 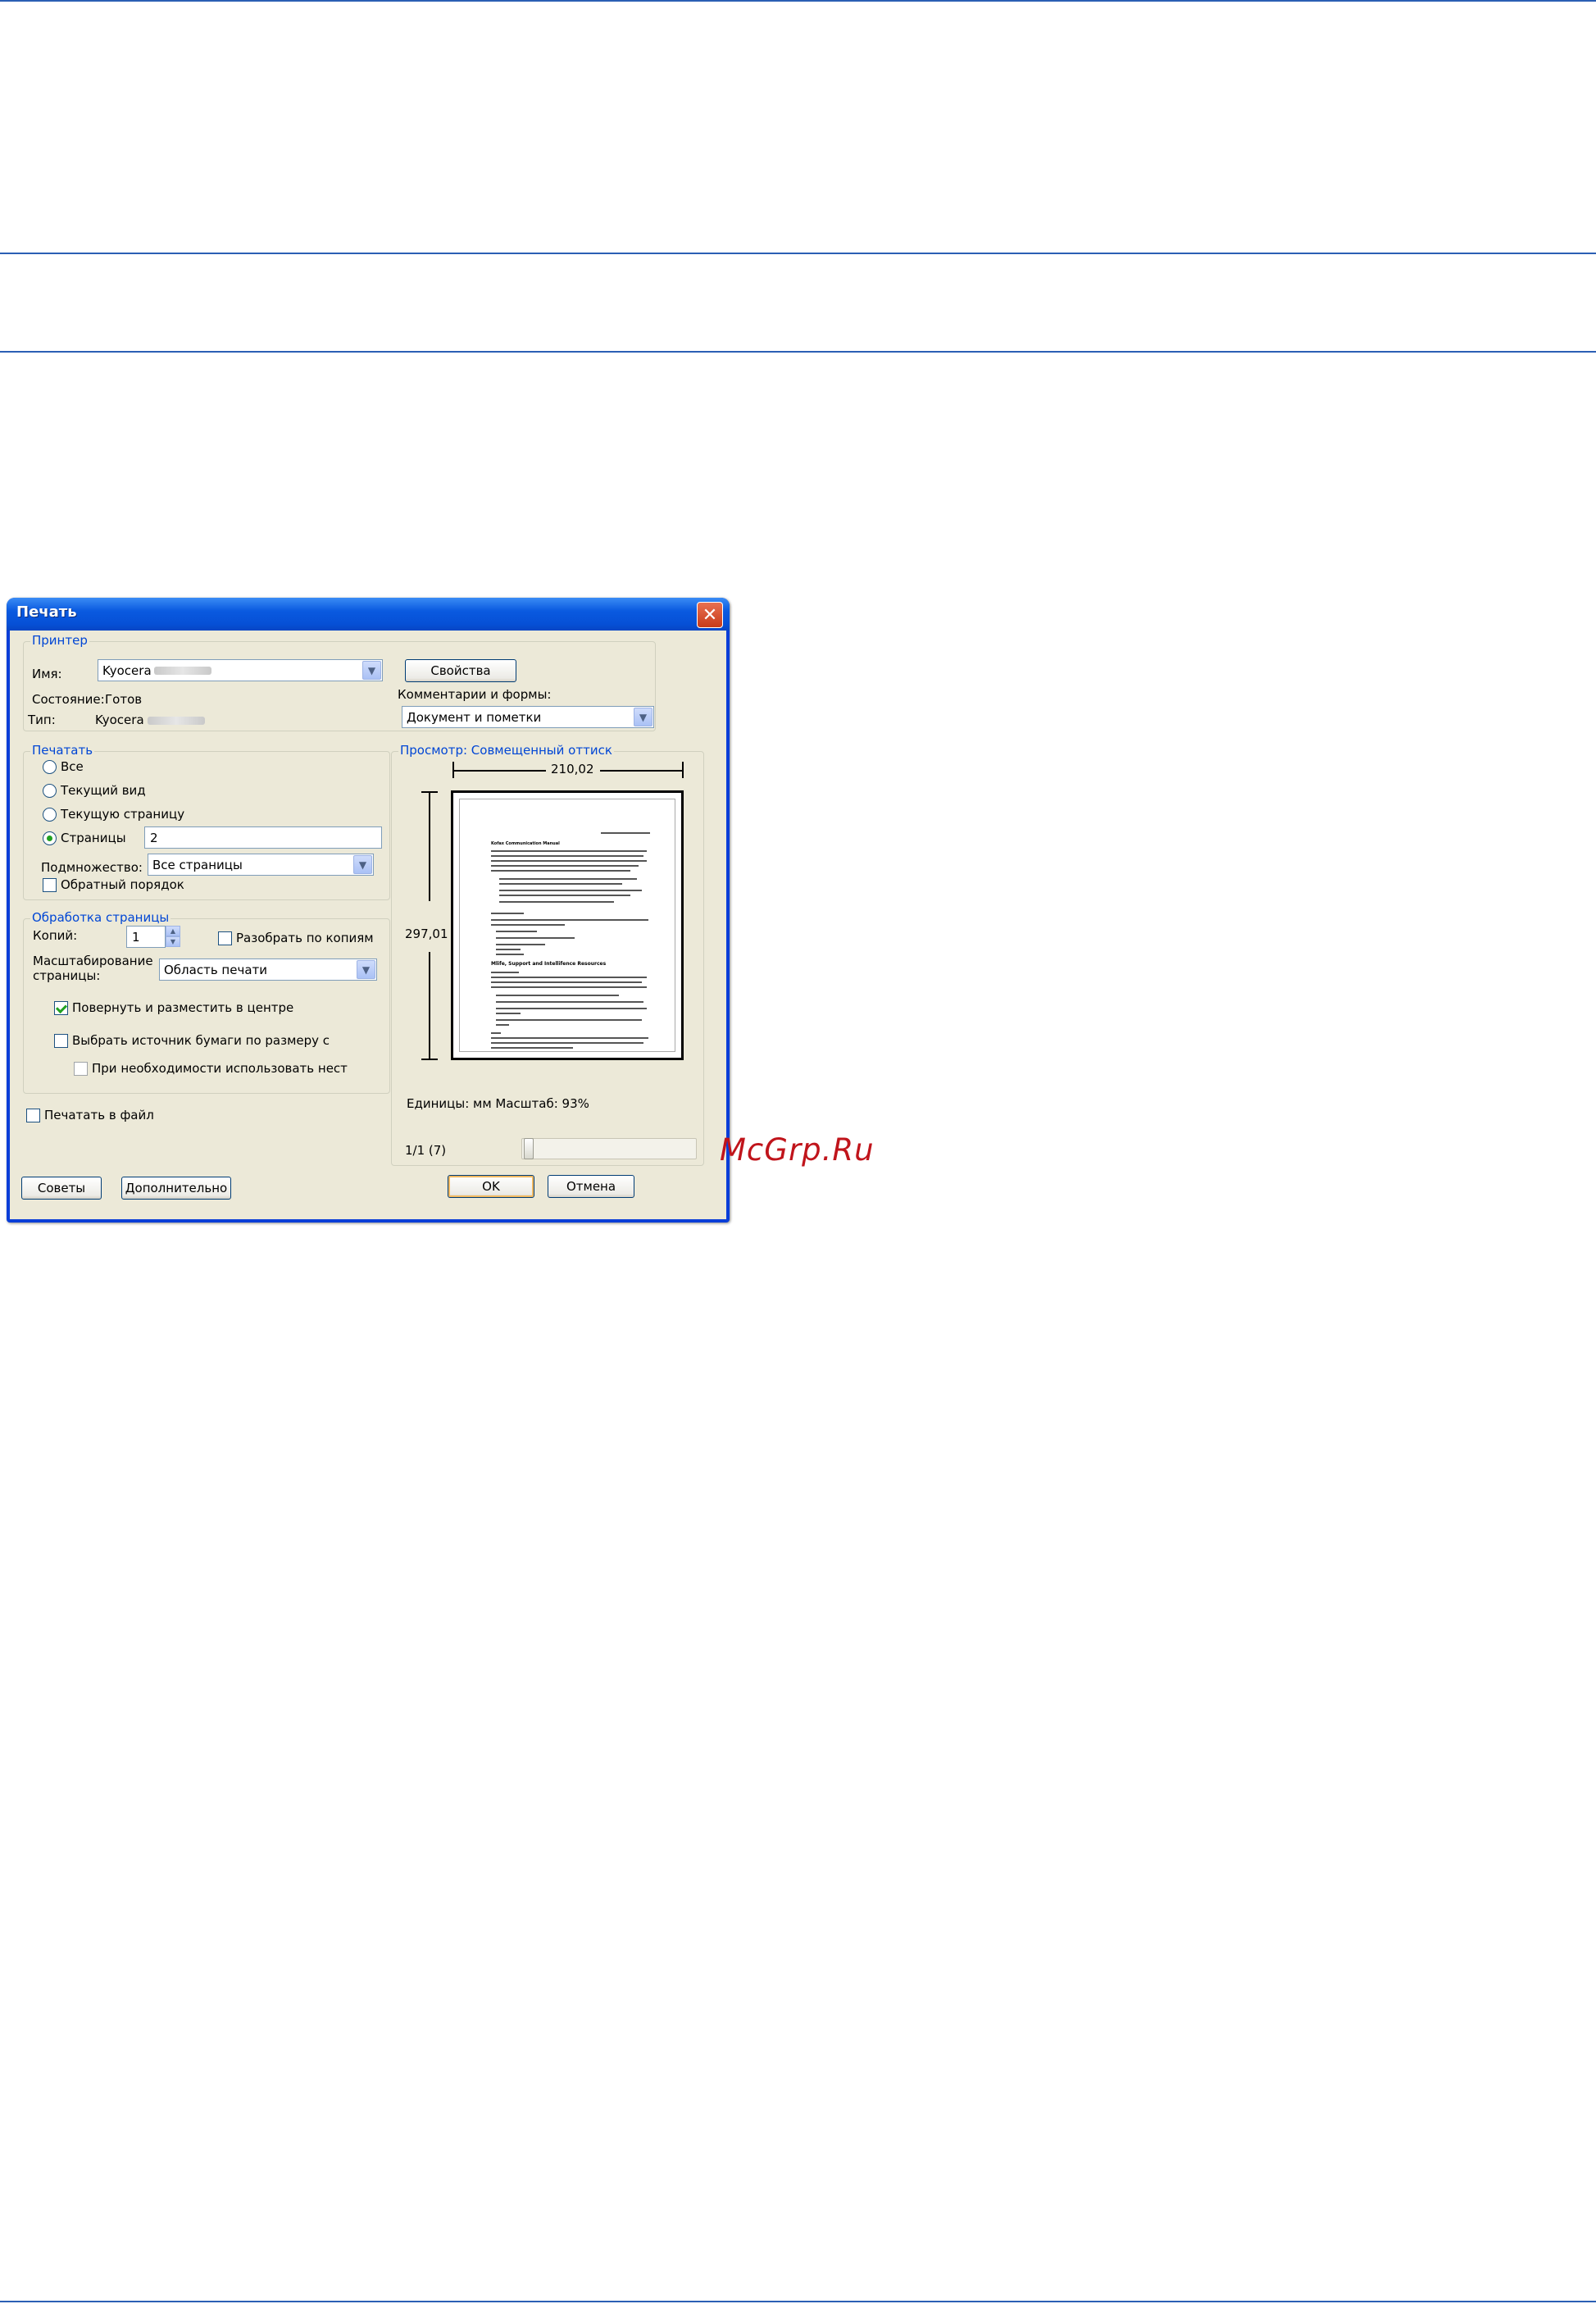 What do you see at coordinates (798, 2301) in the screenshot?
I see `bottom-rule` at bounding box center [798, 2301].